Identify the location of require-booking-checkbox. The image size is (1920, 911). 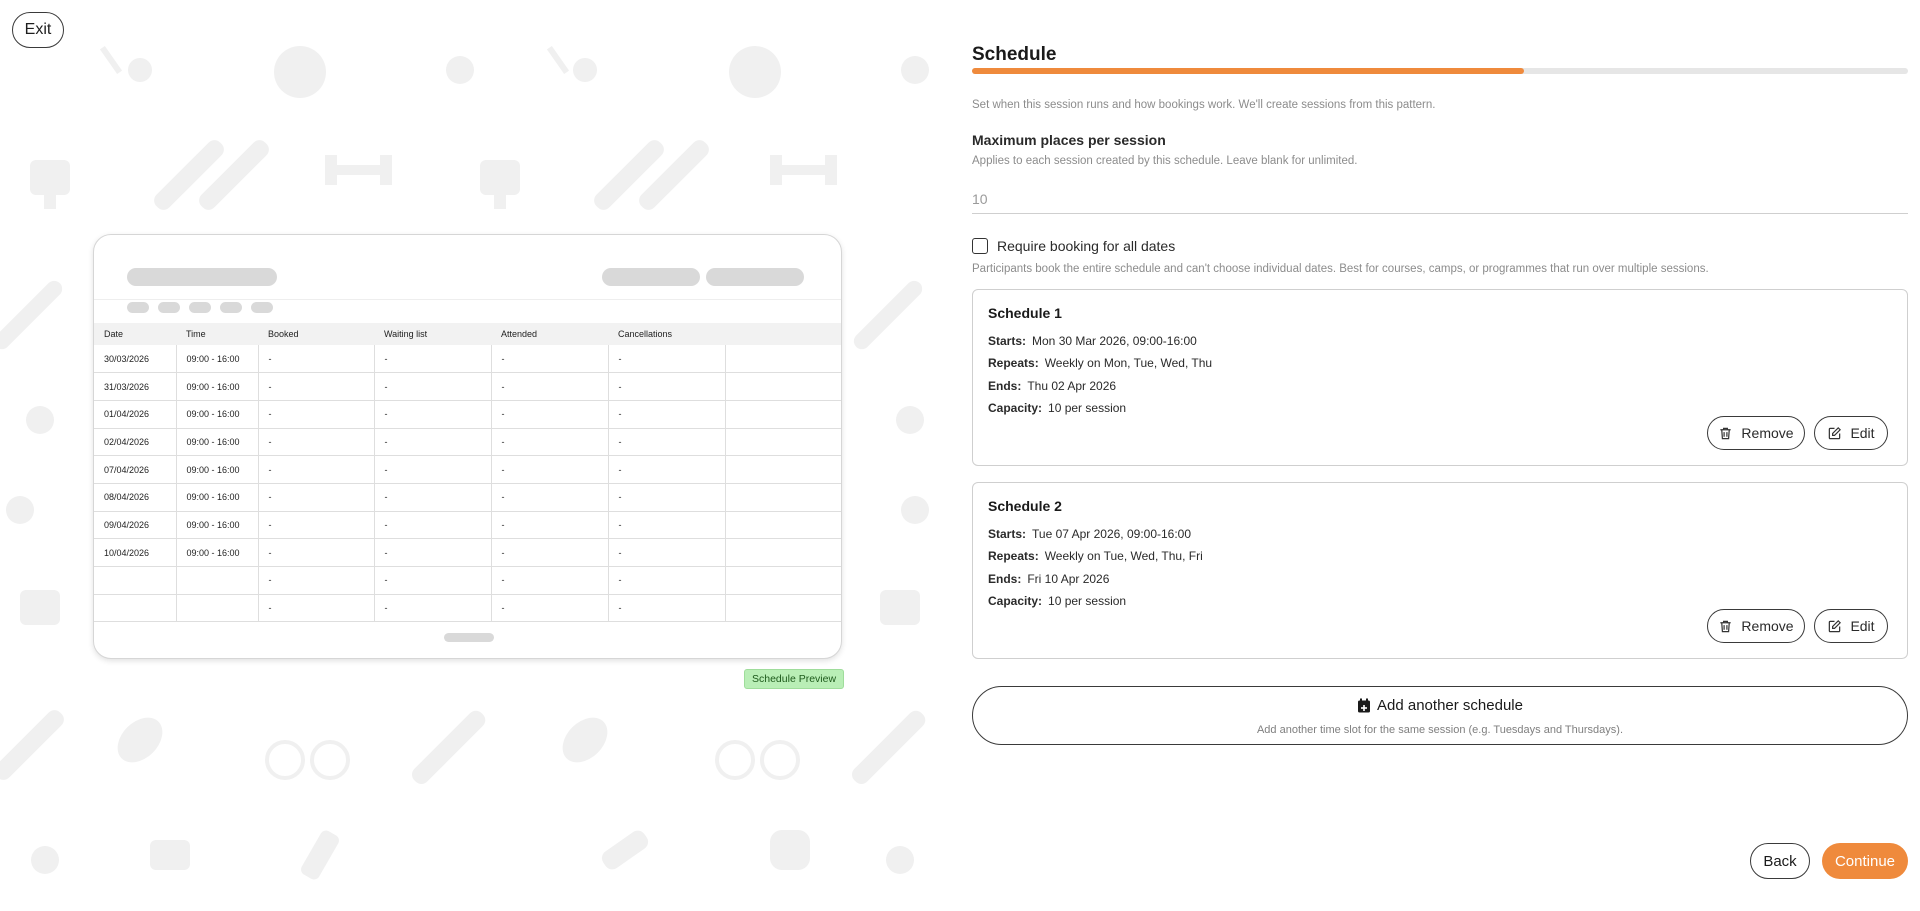
(980, 246).